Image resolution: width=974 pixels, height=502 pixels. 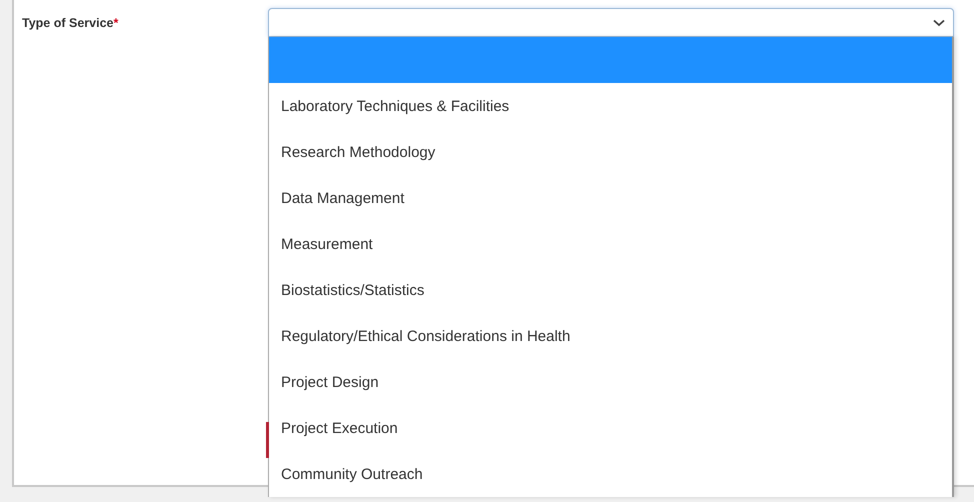 What do you see at coordinates (610, 152) in the screenshot?
I see `dropdown-option: Research Methodology` at bounding box center [610, 152].